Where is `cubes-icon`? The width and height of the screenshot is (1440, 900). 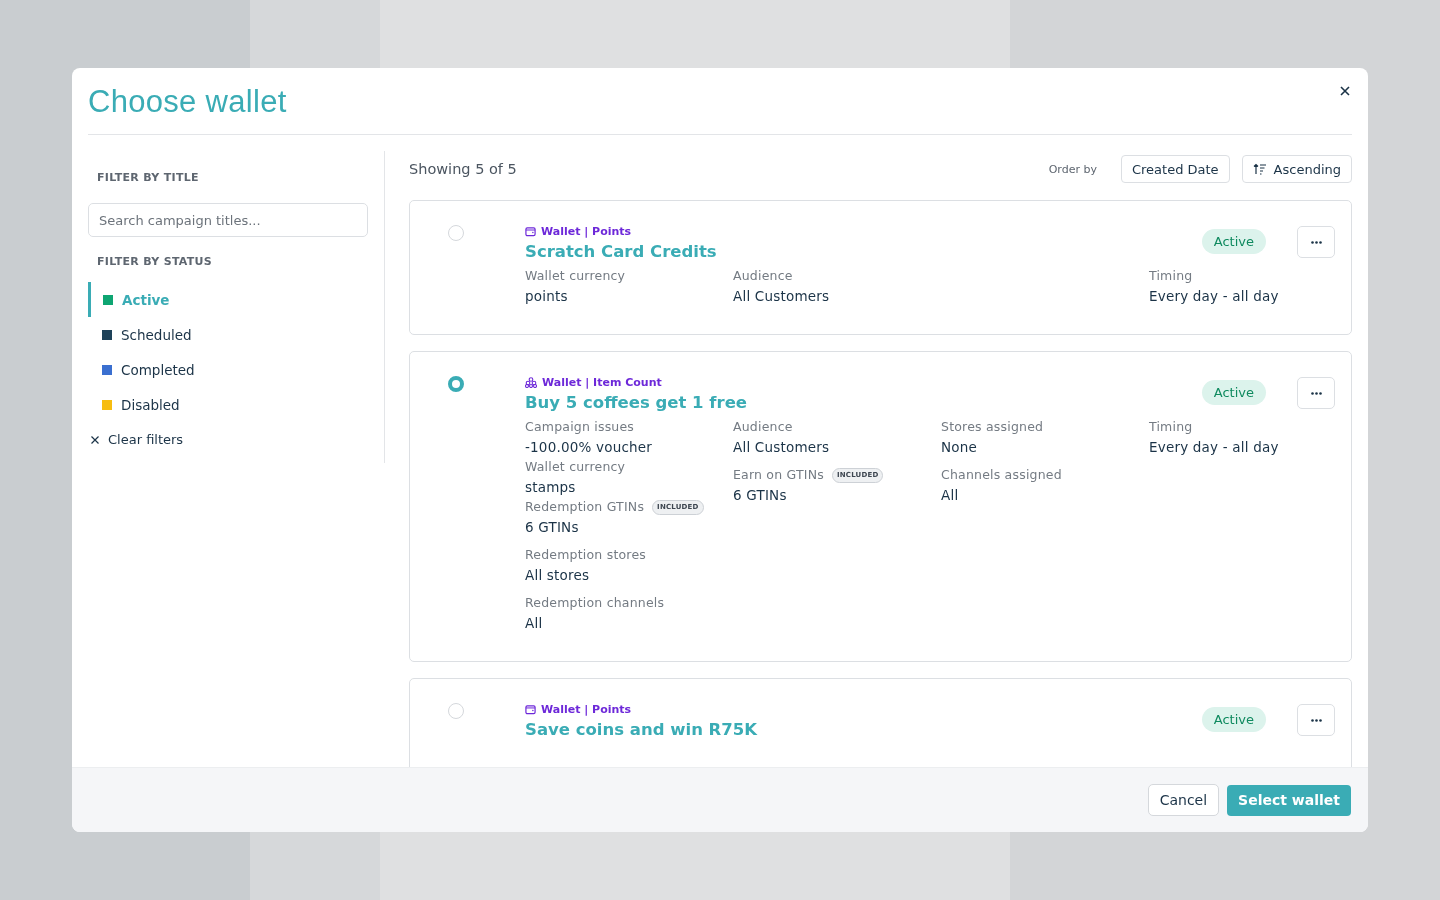
cubes-icon is located at coordinates (531, 382).